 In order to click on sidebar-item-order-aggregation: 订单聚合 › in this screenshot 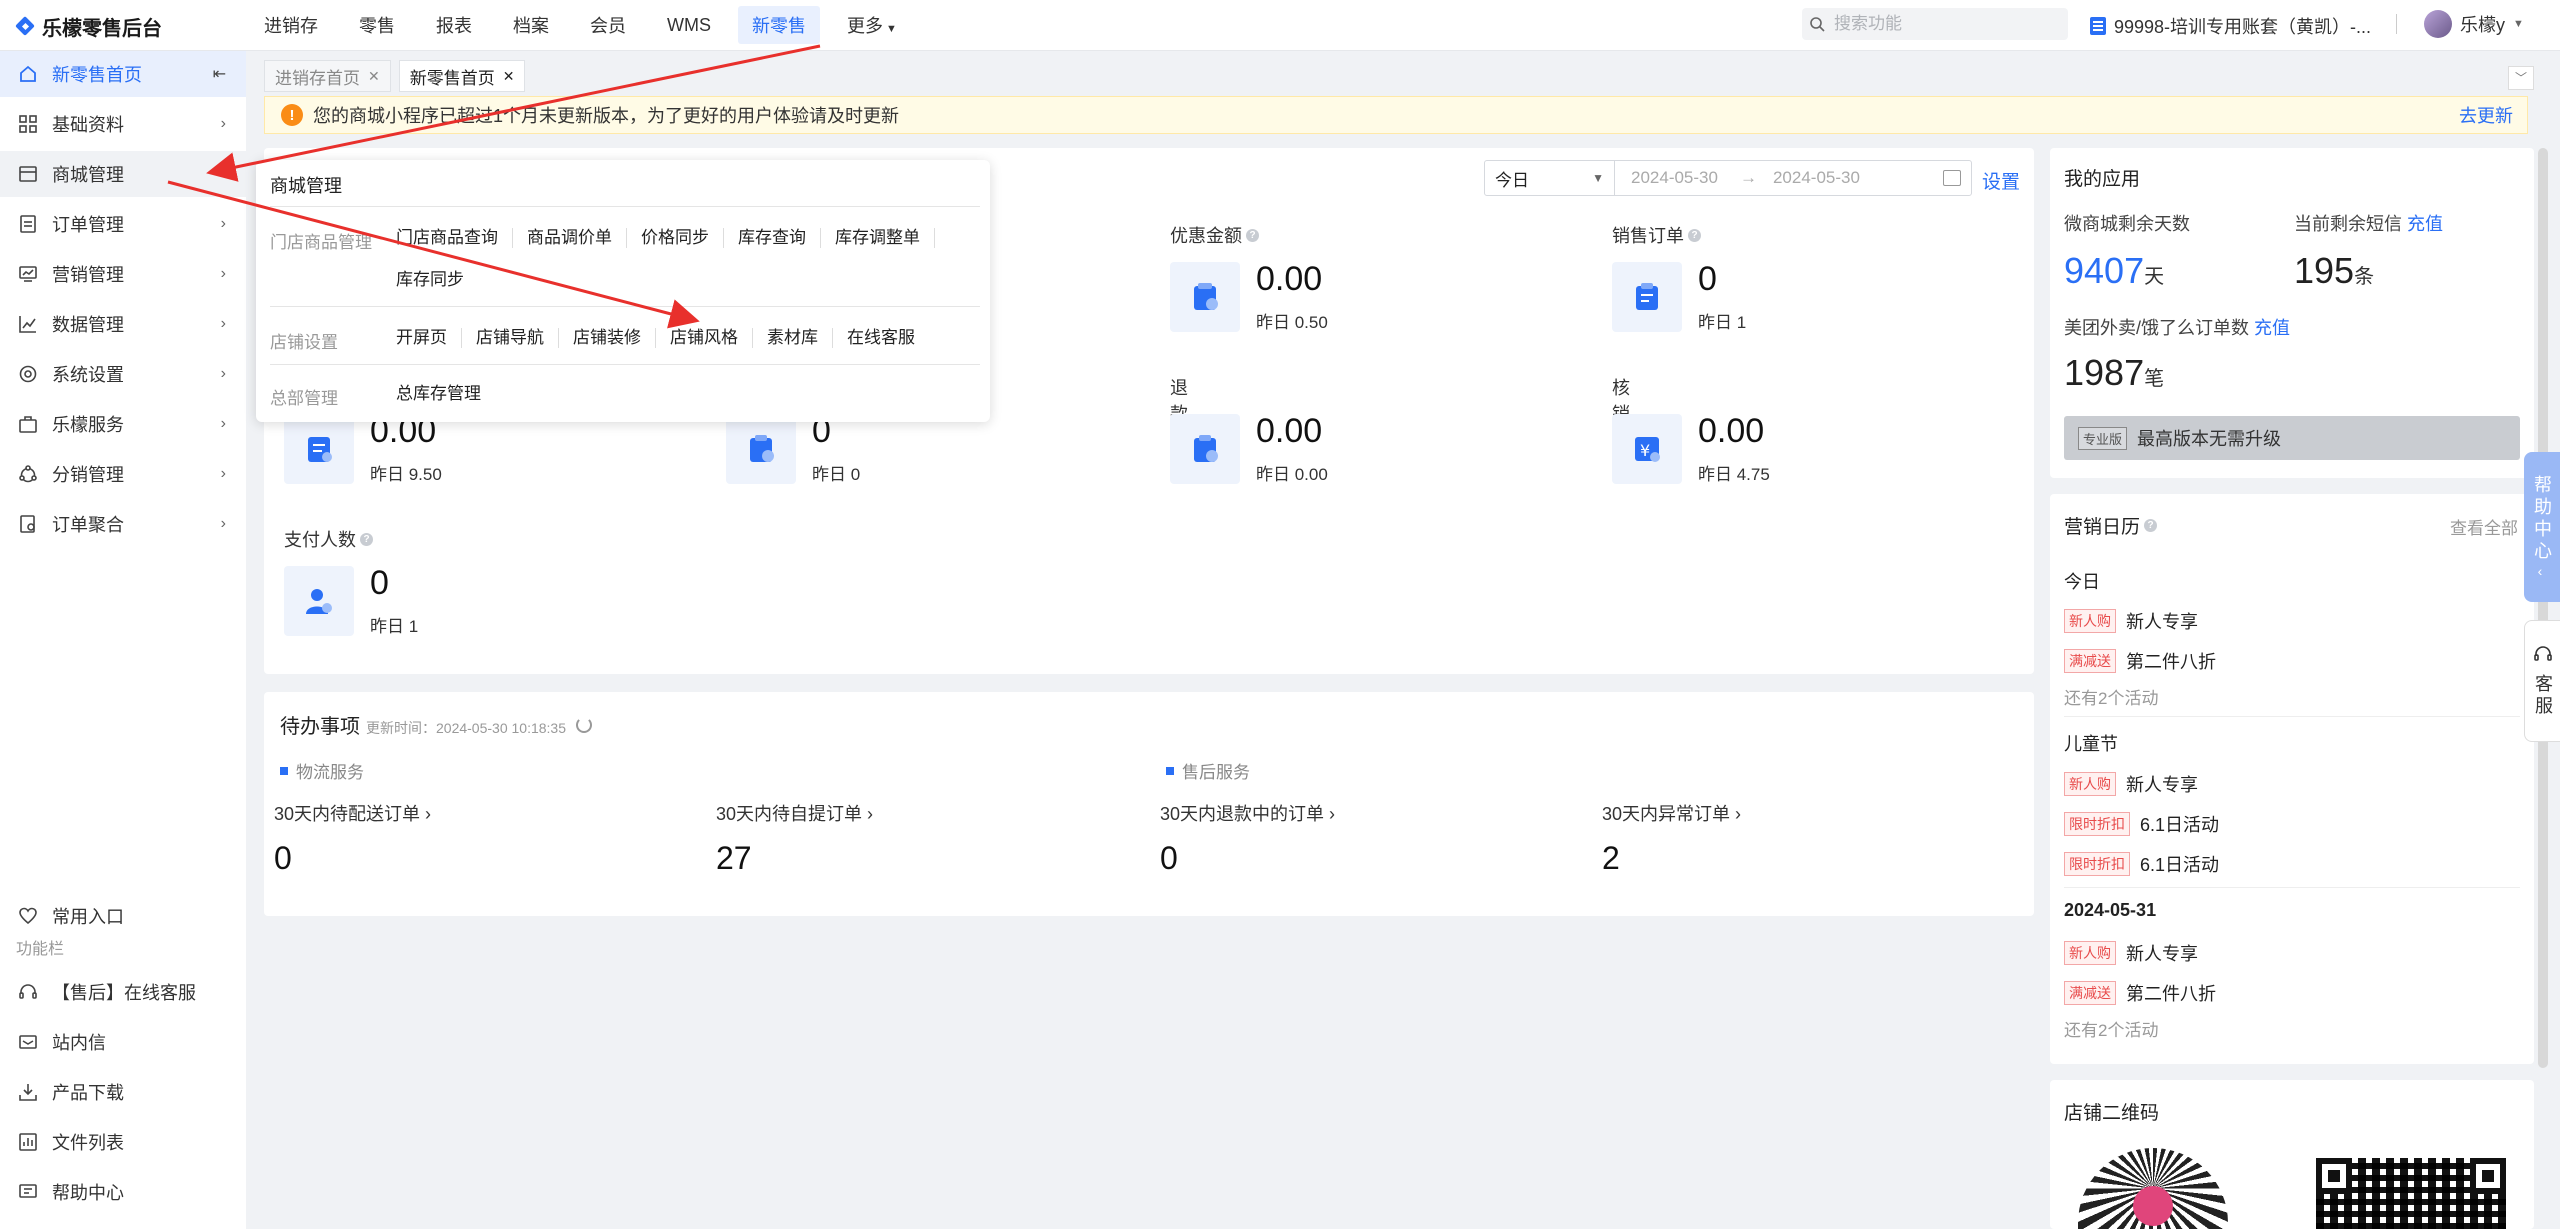, I will do `click(123, 524)`.